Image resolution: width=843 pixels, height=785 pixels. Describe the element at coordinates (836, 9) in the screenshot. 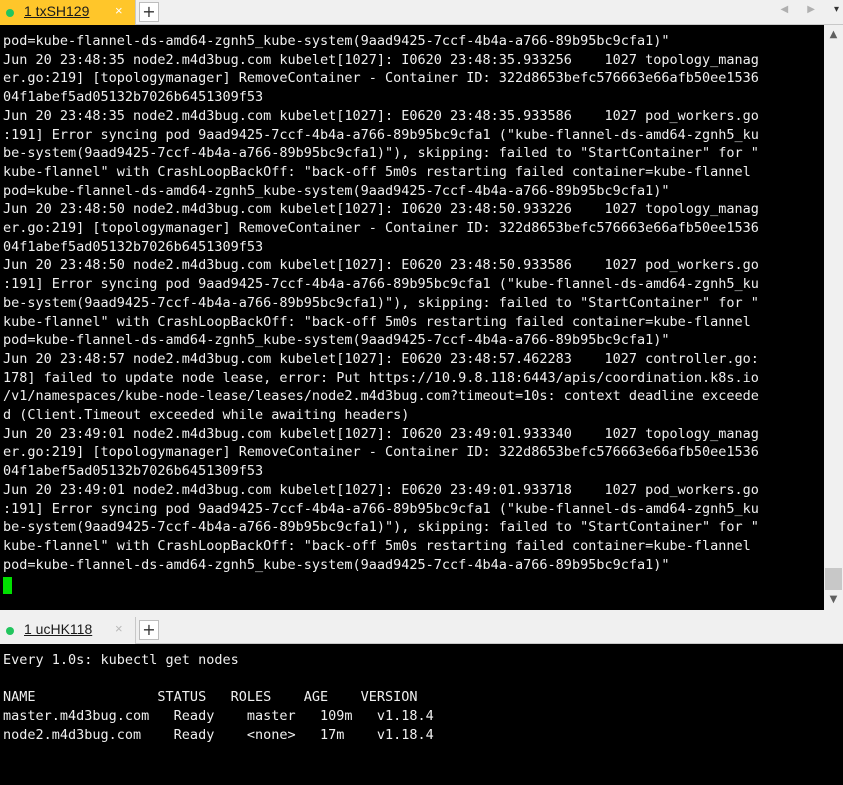

I see `tab-list-dropdown-icon: ▾` at that location.